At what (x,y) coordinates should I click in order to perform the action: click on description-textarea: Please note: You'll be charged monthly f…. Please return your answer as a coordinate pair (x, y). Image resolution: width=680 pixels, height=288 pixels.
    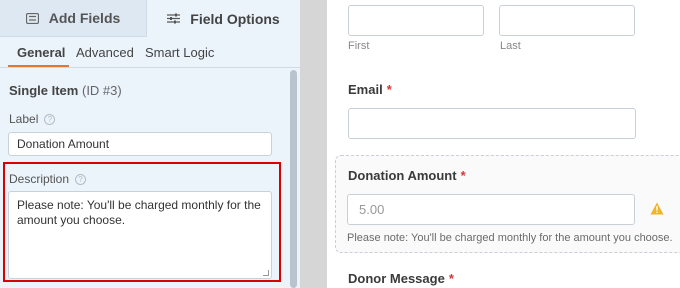
    Looking at the image, I should click on (140, 235).